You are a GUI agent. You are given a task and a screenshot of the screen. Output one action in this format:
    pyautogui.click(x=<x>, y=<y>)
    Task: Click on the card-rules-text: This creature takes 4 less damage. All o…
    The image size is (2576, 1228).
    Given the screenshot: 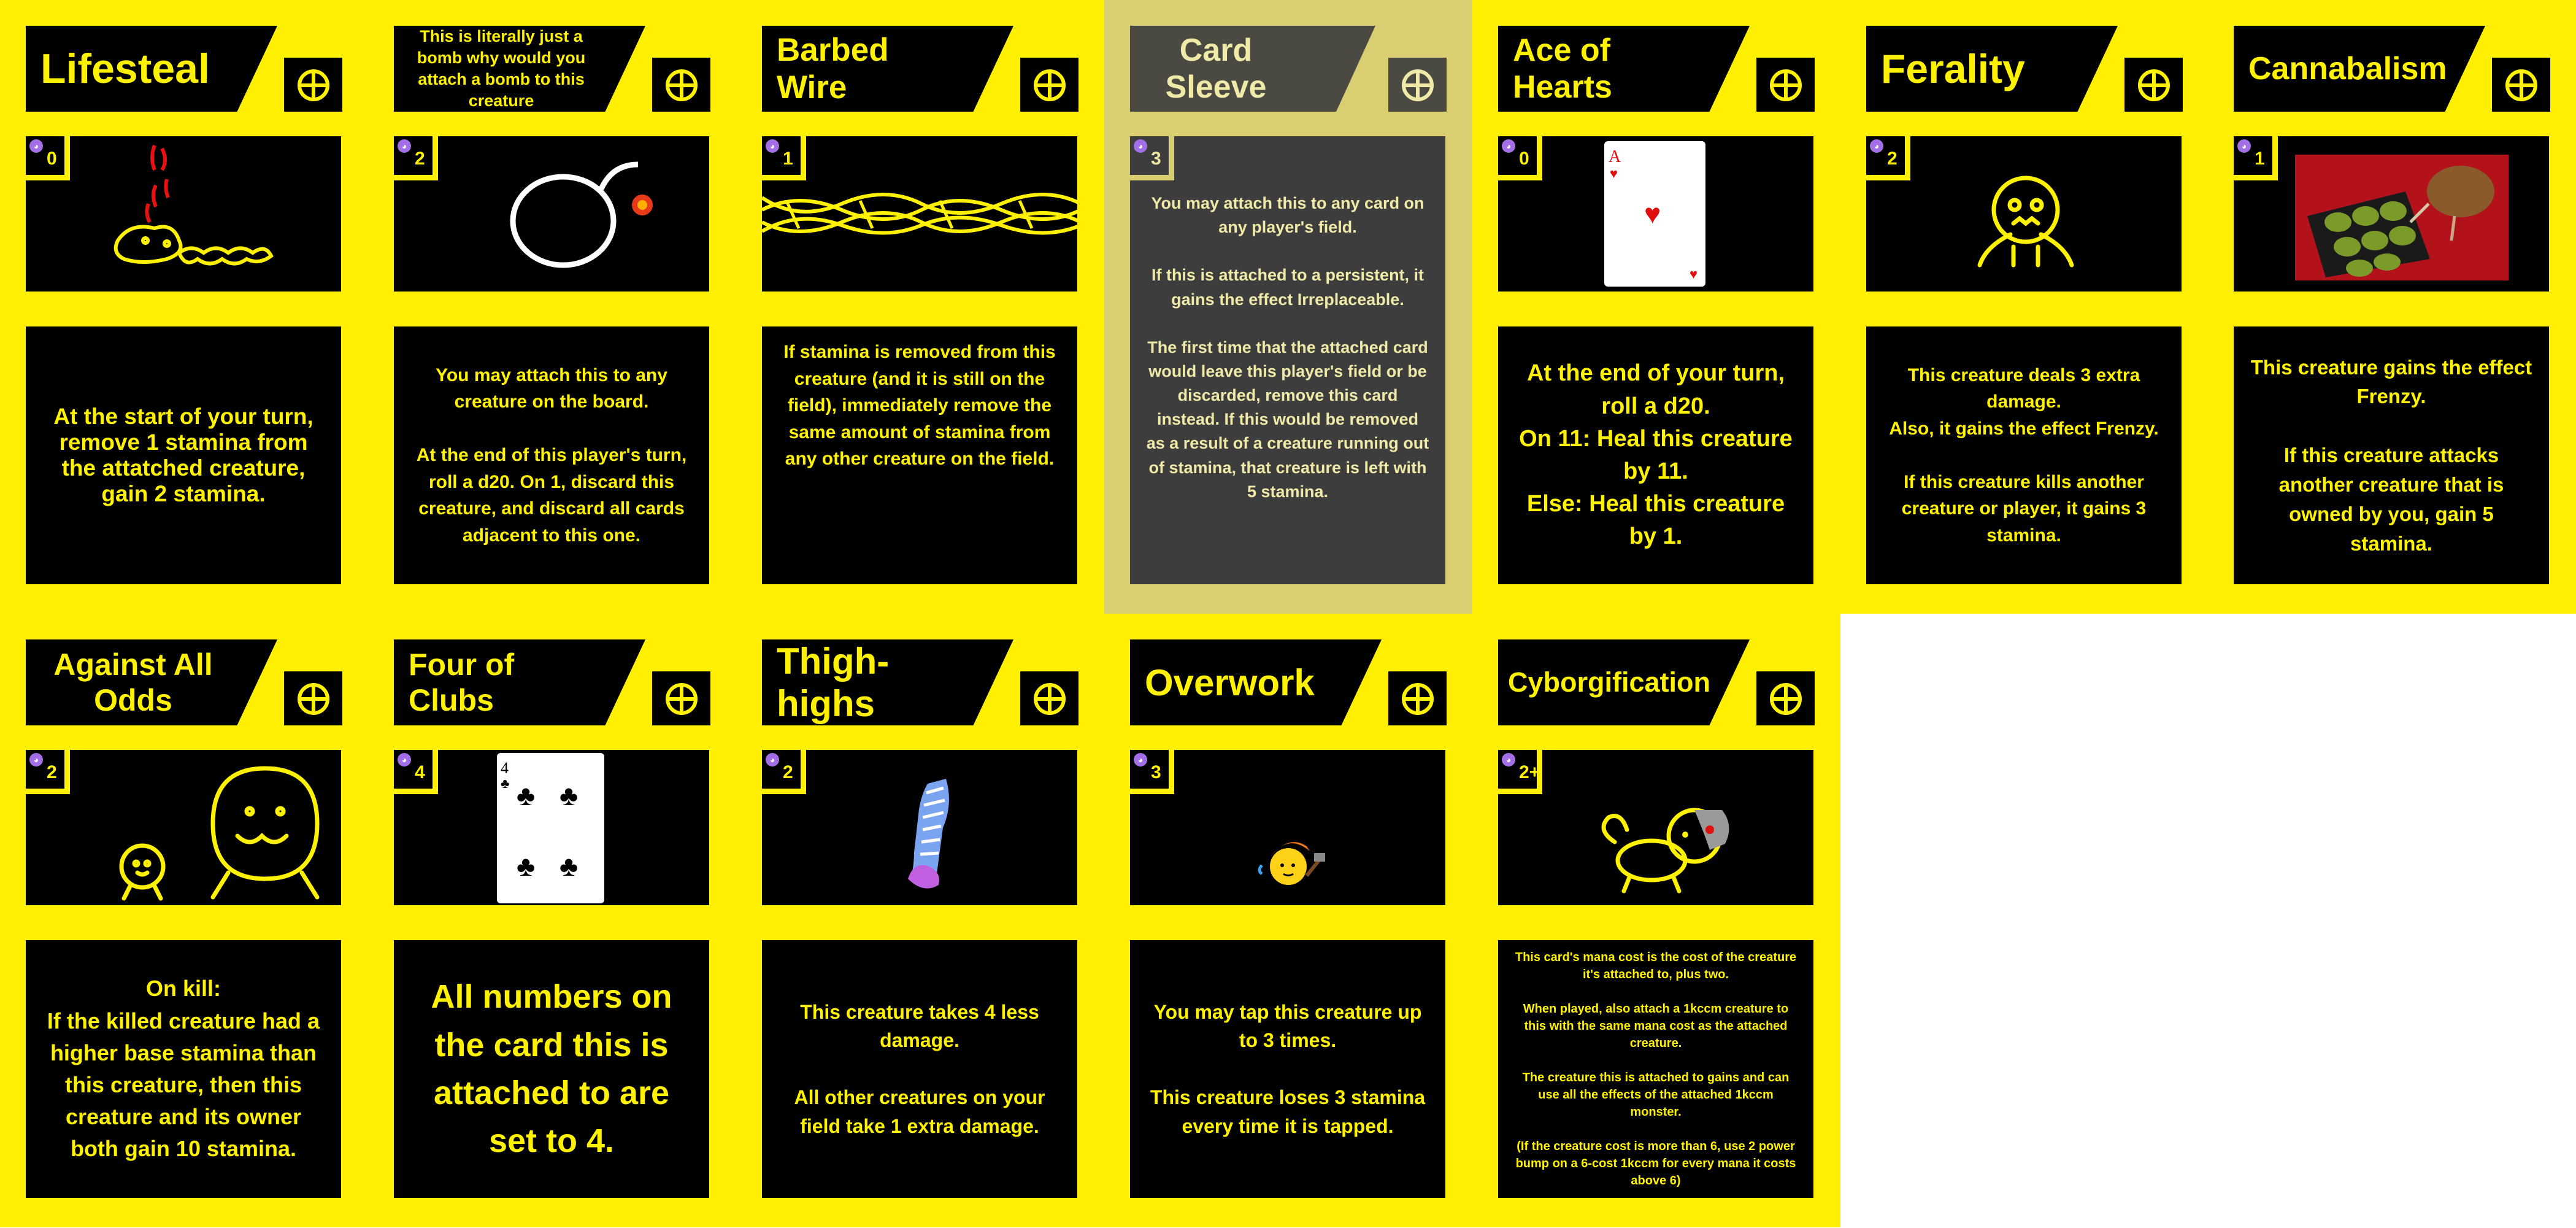 What is the action you would take?
    pyautogui.click(x=920, y=1069)
    